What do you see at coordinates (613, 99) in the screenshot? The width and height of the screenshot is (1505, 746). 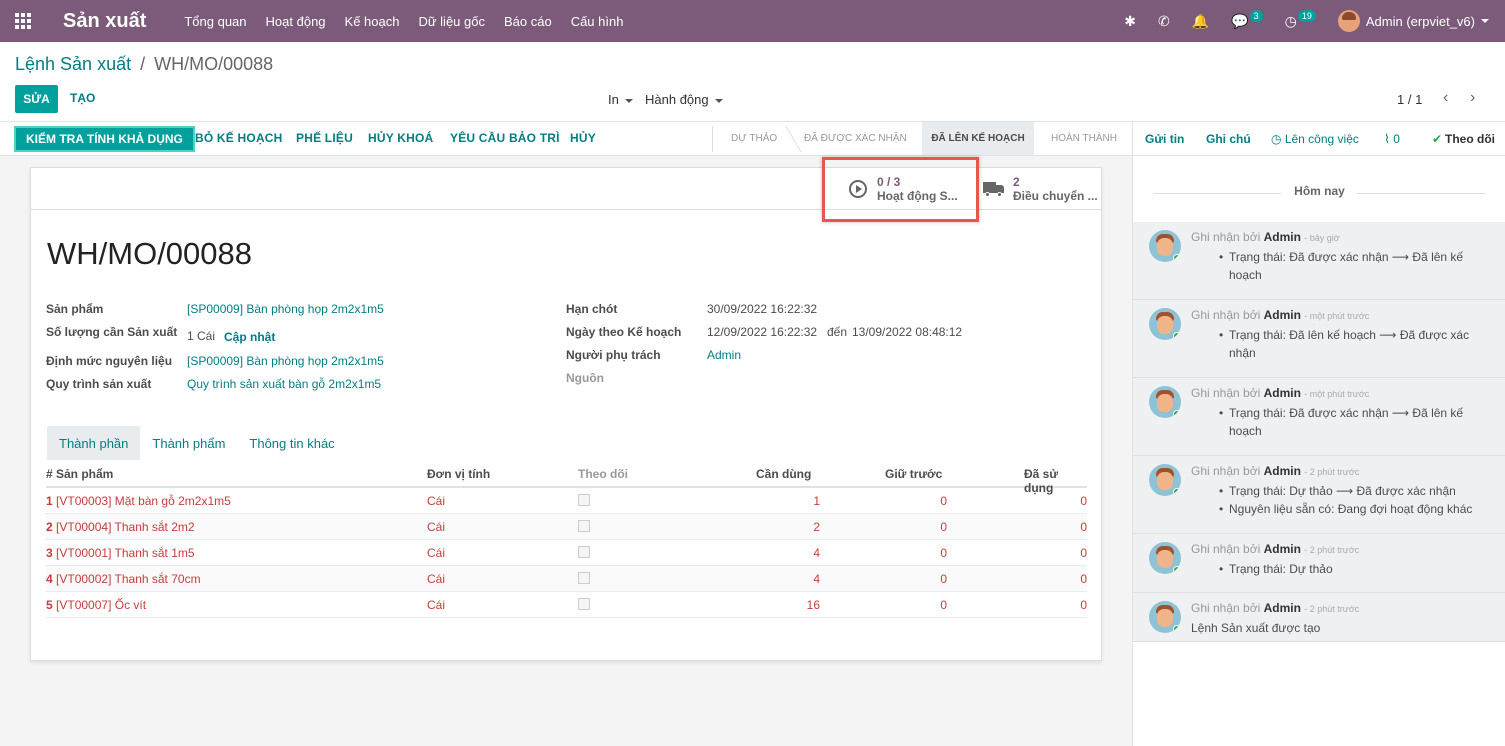 I see `print-label: In` at bounding box center [613, 99].